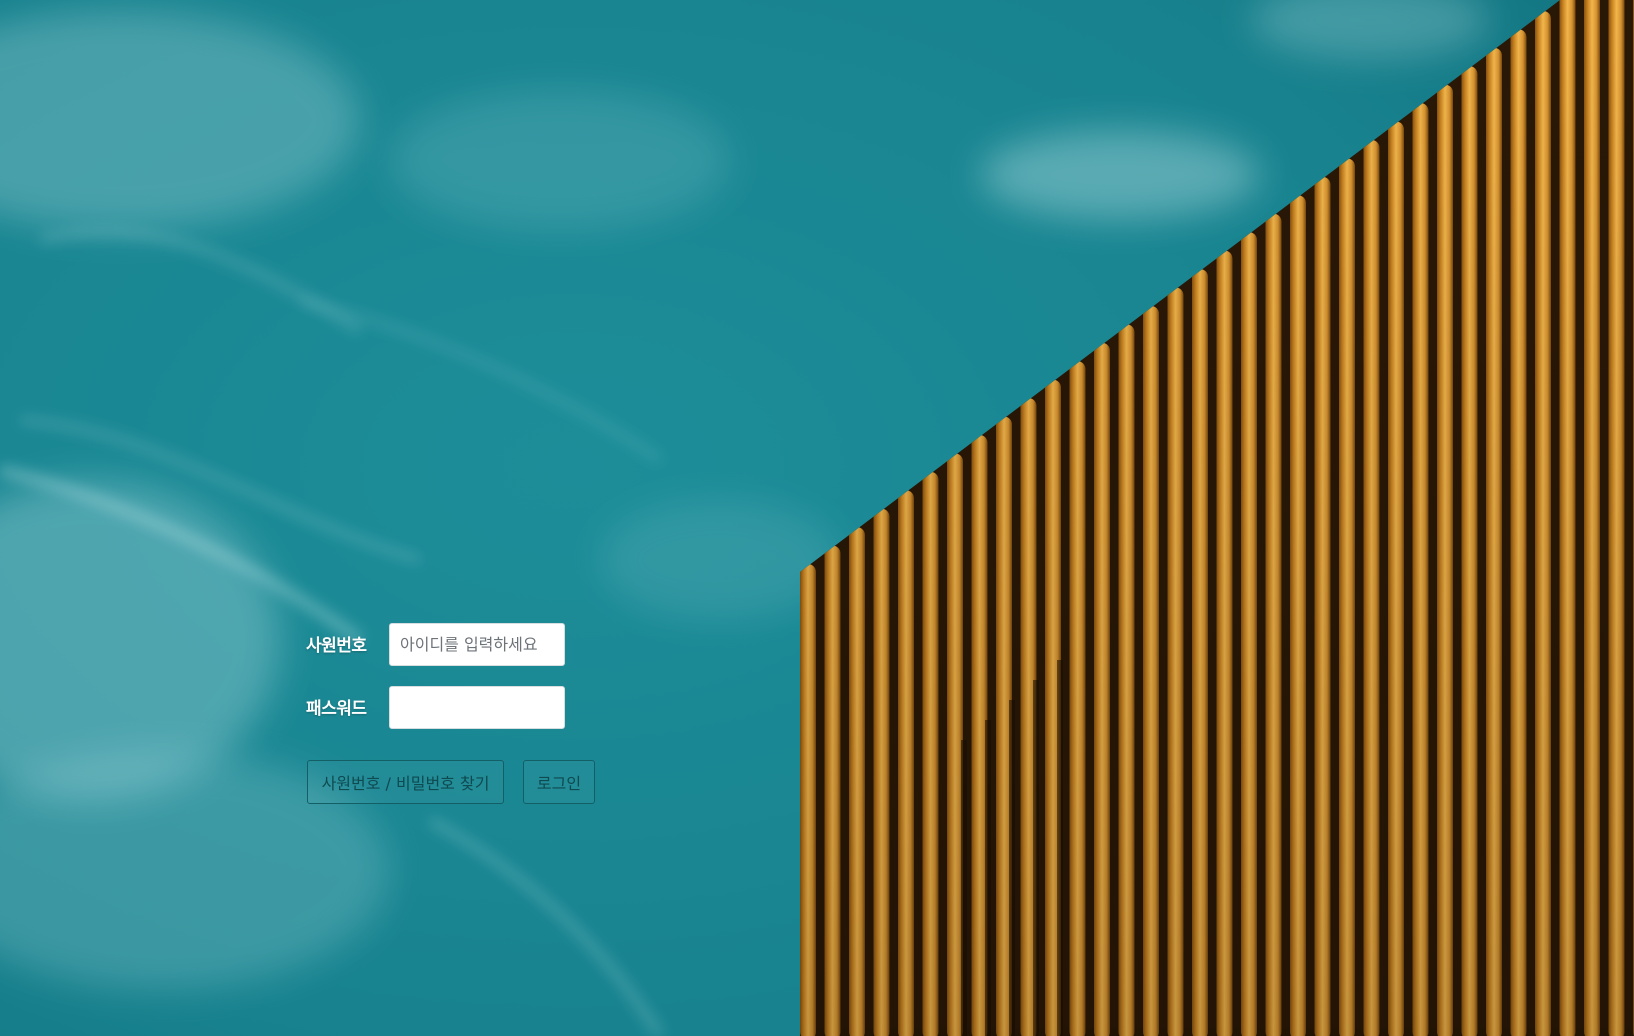 This screenshot has width=1634, height=1036. I want to click on find-id-password-button: 사원번호 / 비밀번호 찾기, so click(405, 782).